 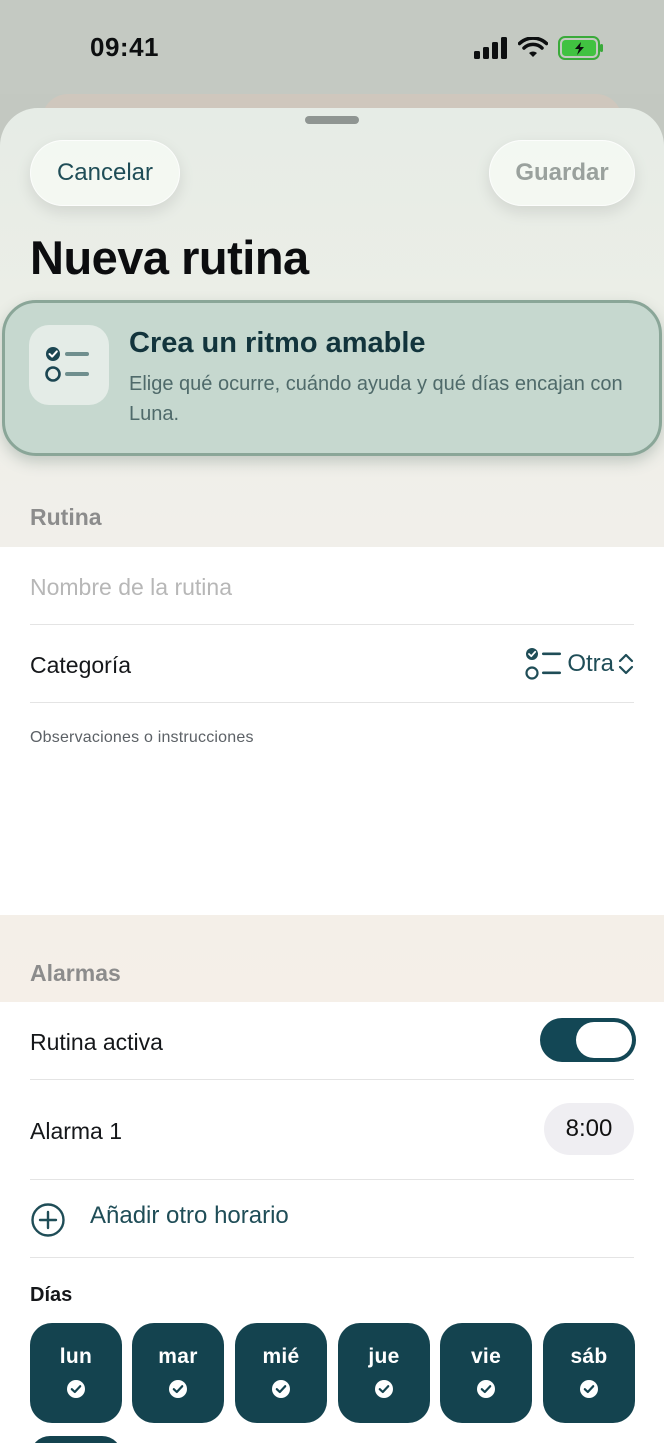 What do you see at coordinates (81, 665) in the screenshot?
I see `category-label: Categoría` at bounding box center [81, 665].